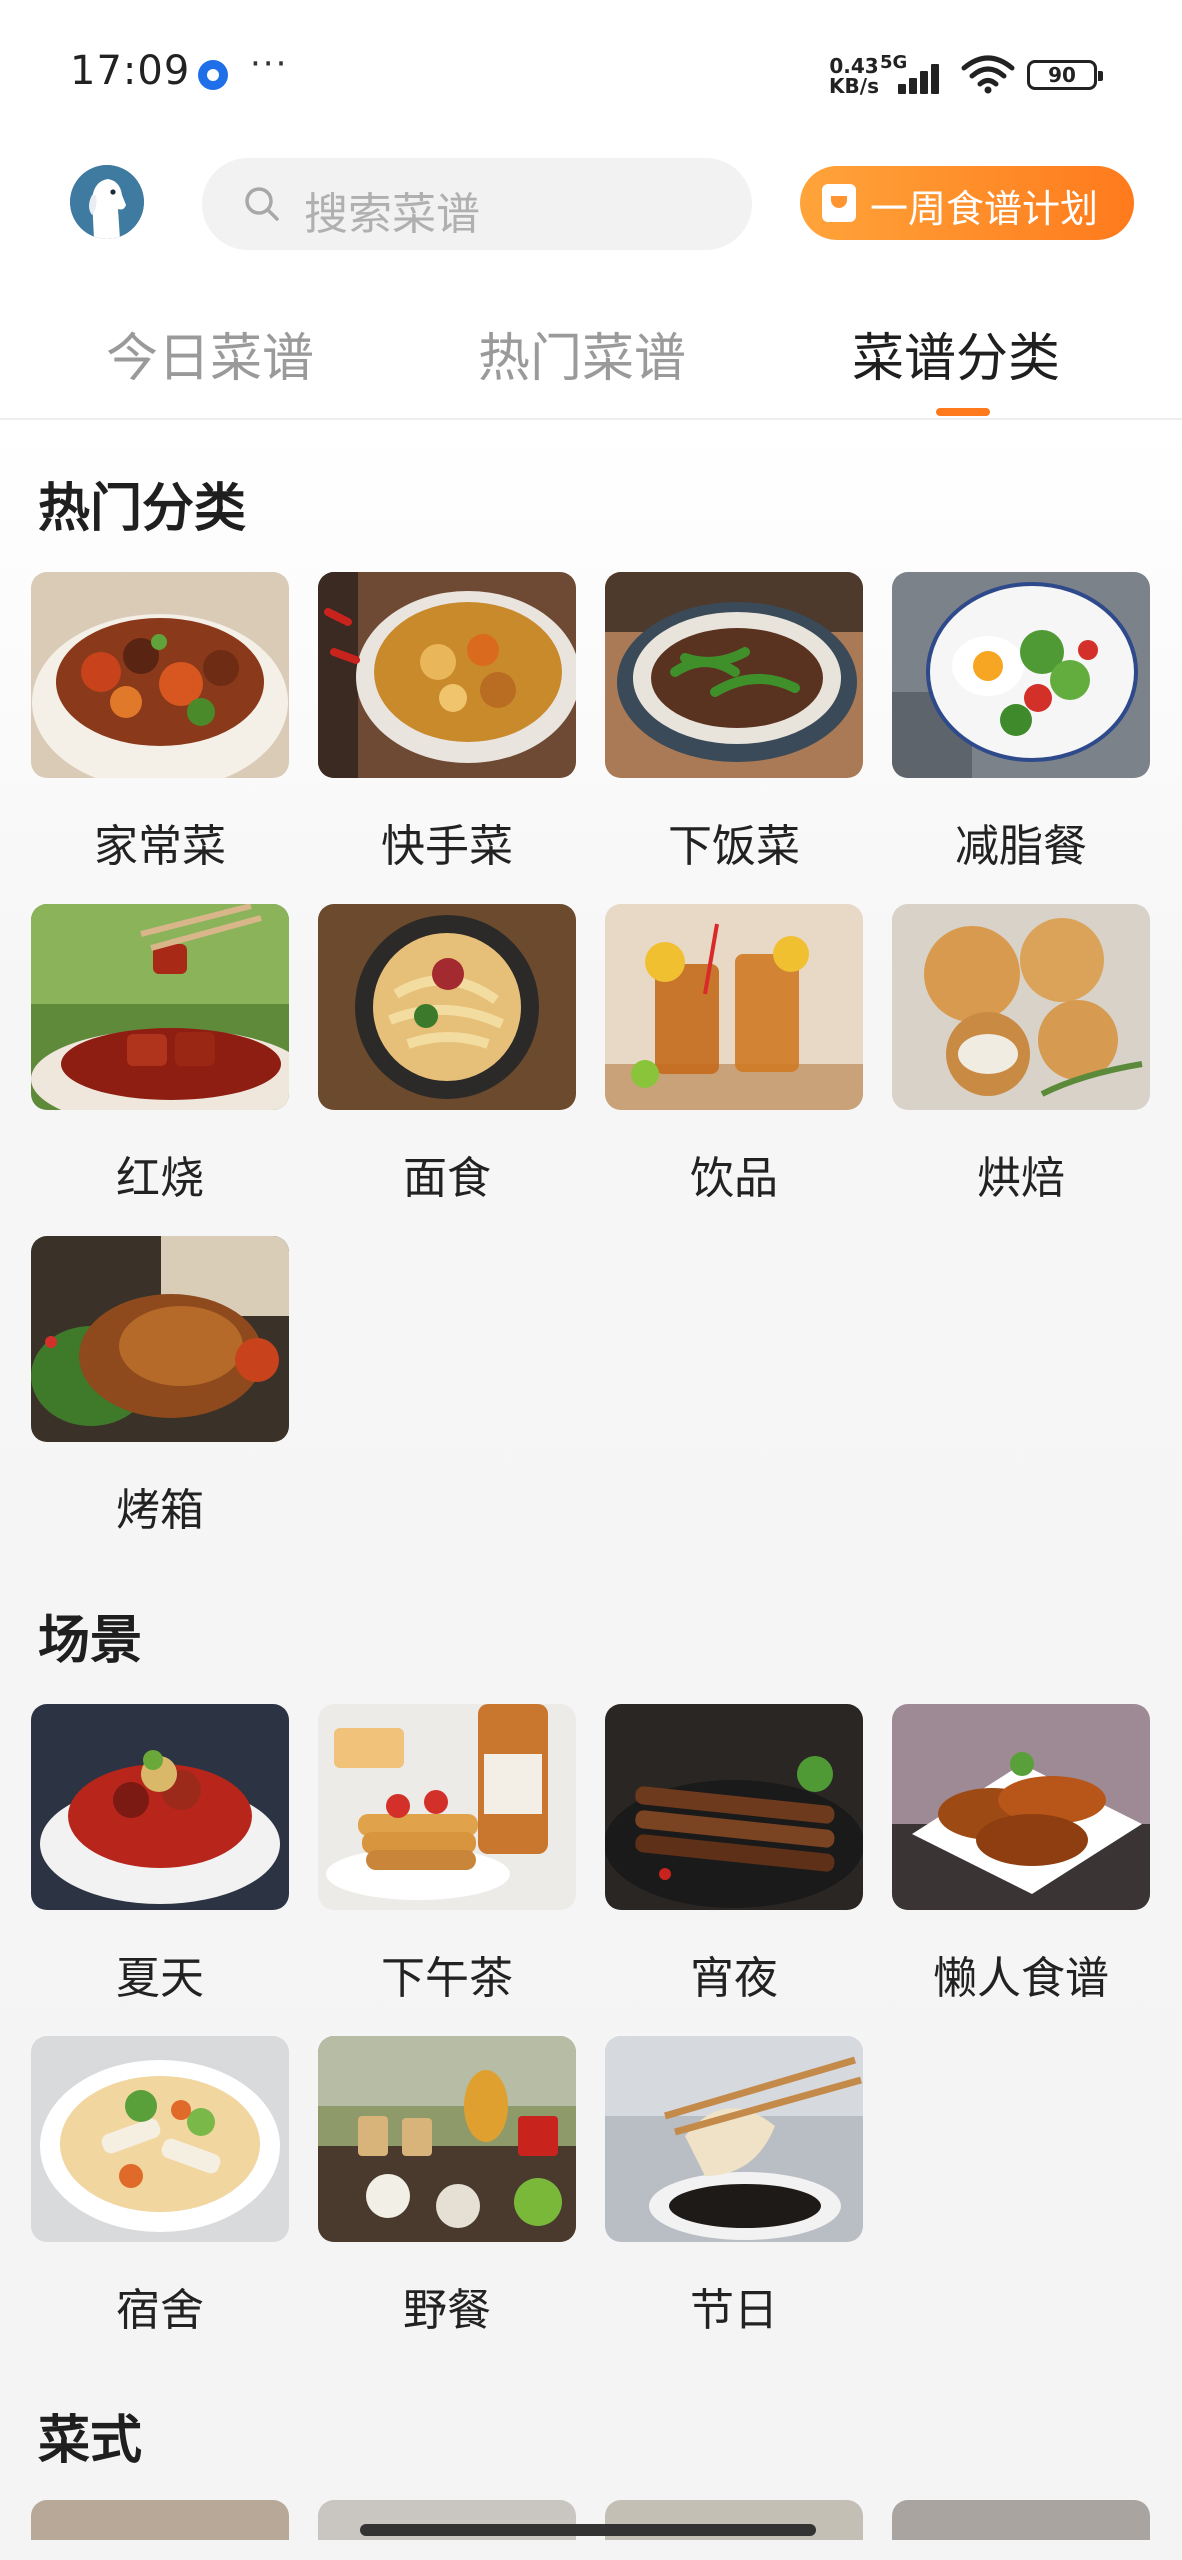 The width and height of the screenshot is (1182, 2560). Describe the element at coordinates (734, 1178) in the screenshot. I see `category-label: 饮品` at that location.